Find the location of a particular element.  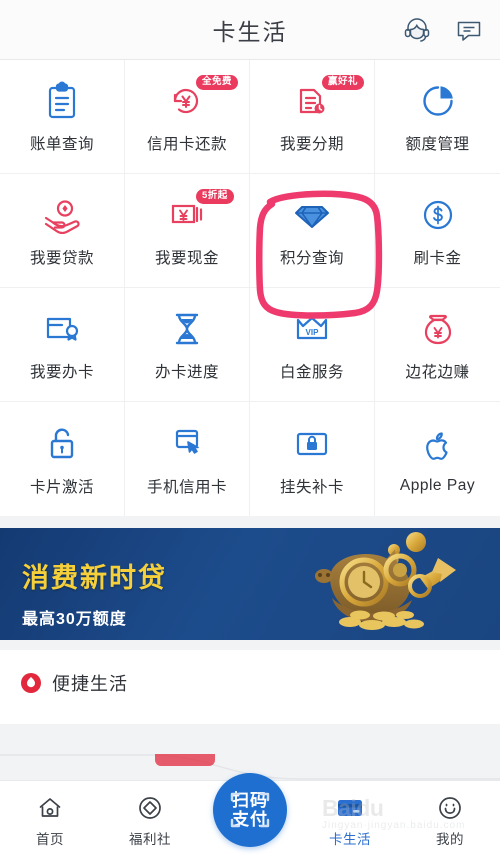

grid-item-label: 额度管理 is located at coordinates (437, 144).